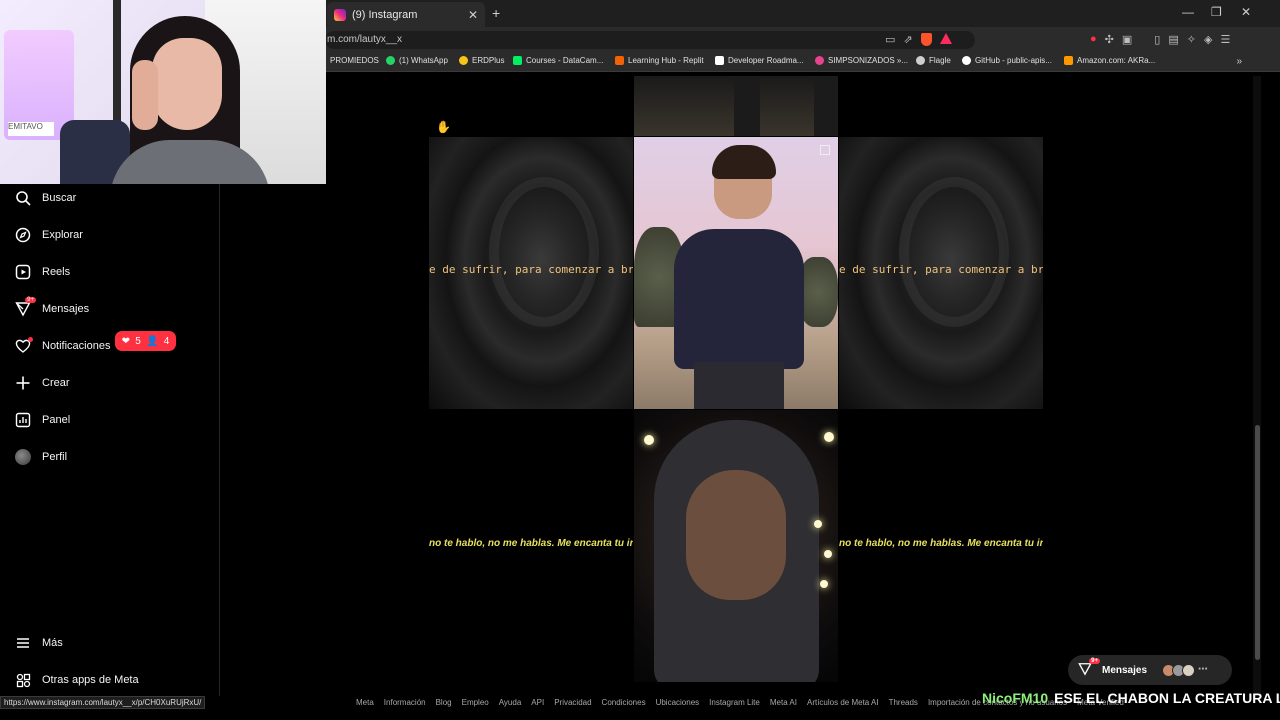 This screenshot has width=1280, height=720. What do you see at coordinates (966, 60) in the screenshot?
I see `github-icon` at bounding box center [966, 60].